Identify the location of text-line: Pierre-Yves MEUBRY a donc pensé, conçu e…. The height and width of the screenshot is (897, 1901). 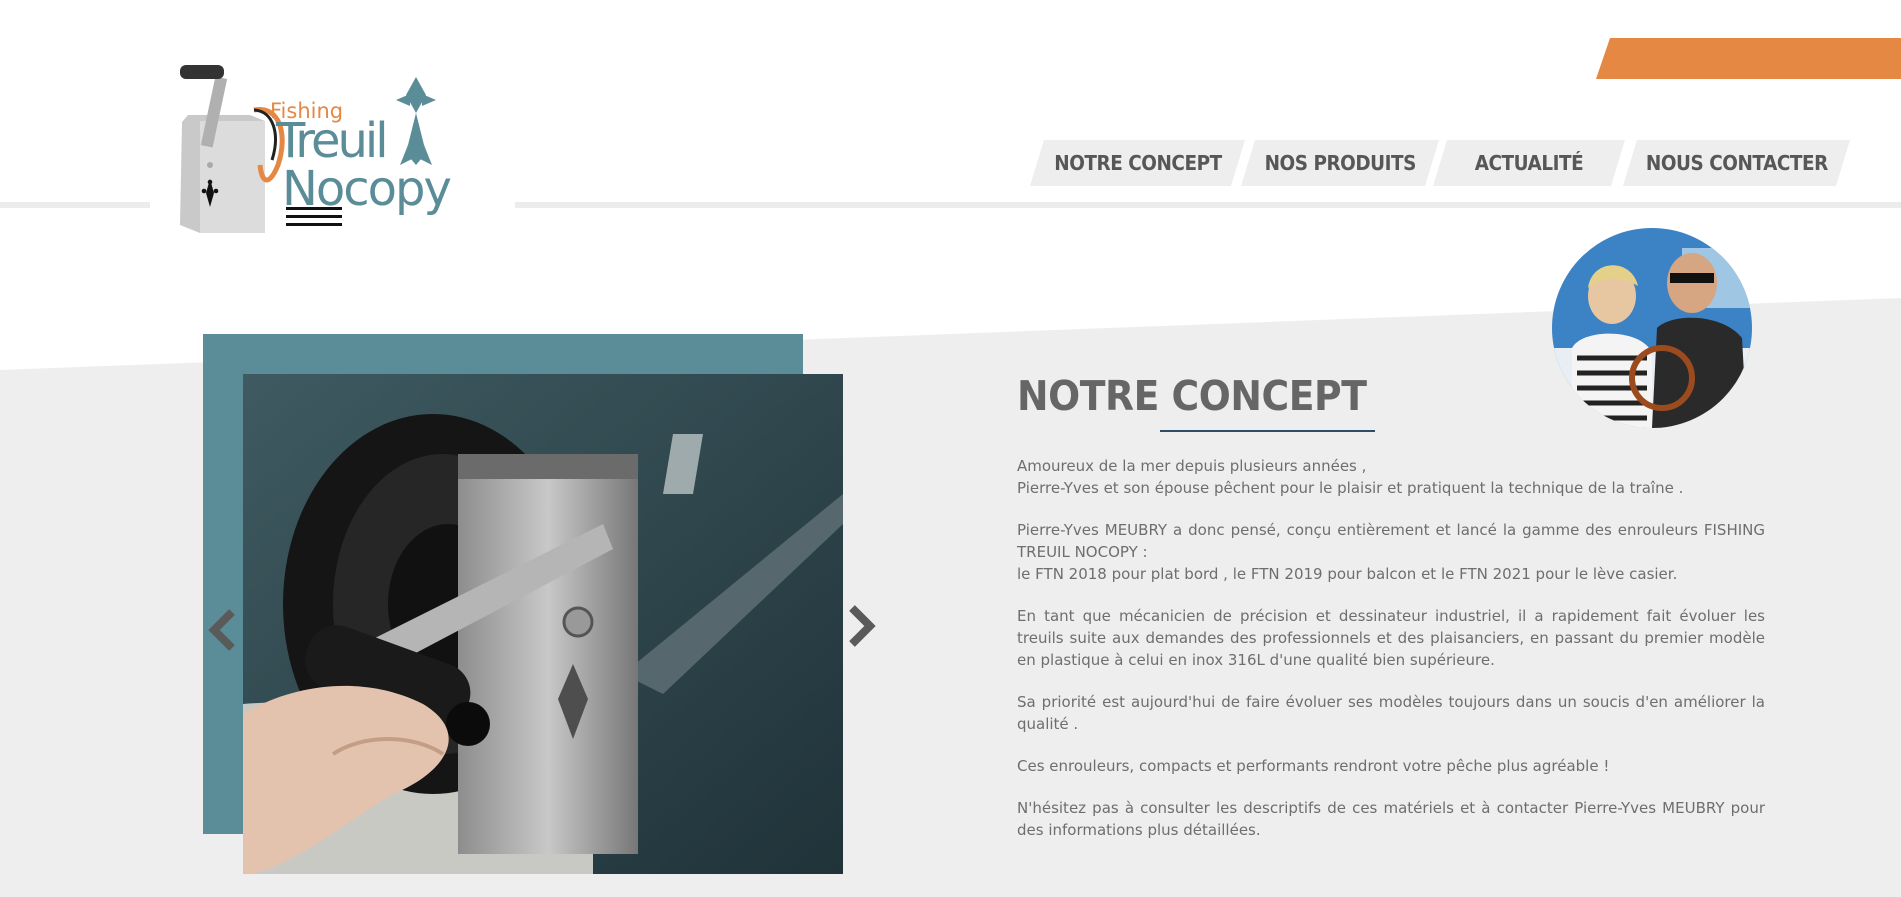
(1391, 541).